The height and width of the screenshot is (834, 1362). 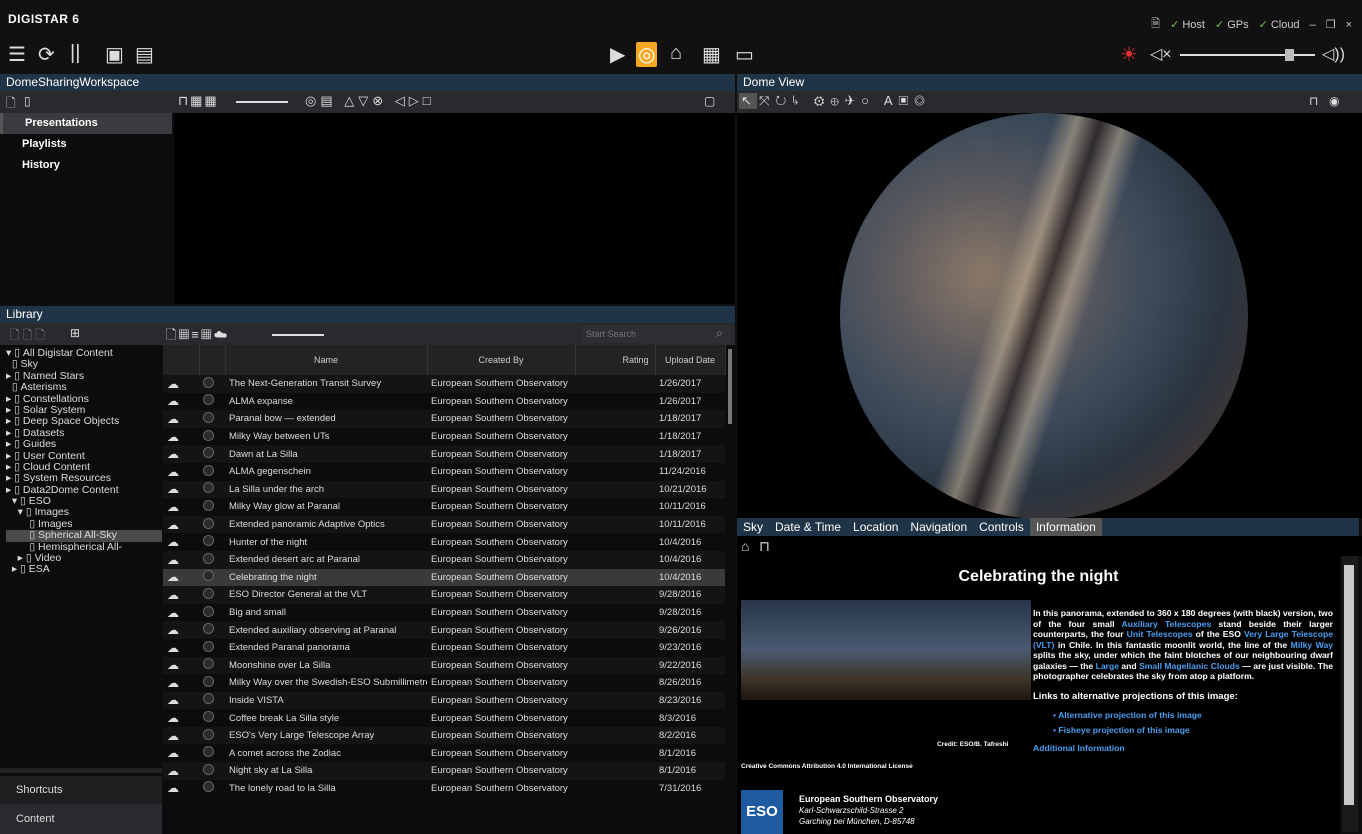 I want to click on content-tab: Content, so click(x=81, y=819).